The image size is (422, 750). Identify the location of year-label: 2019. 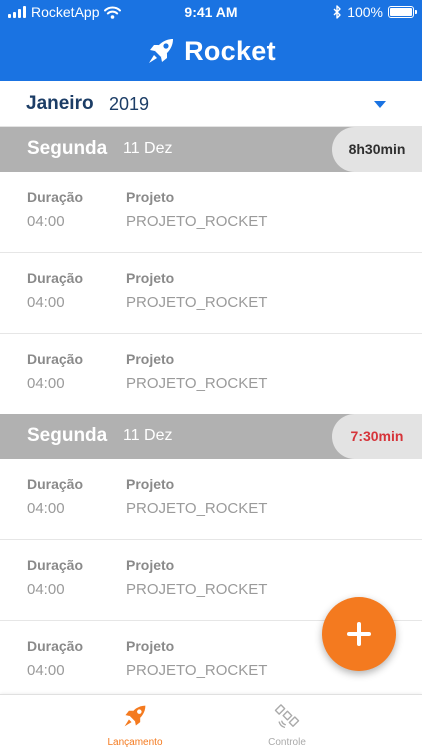
(129, 104).